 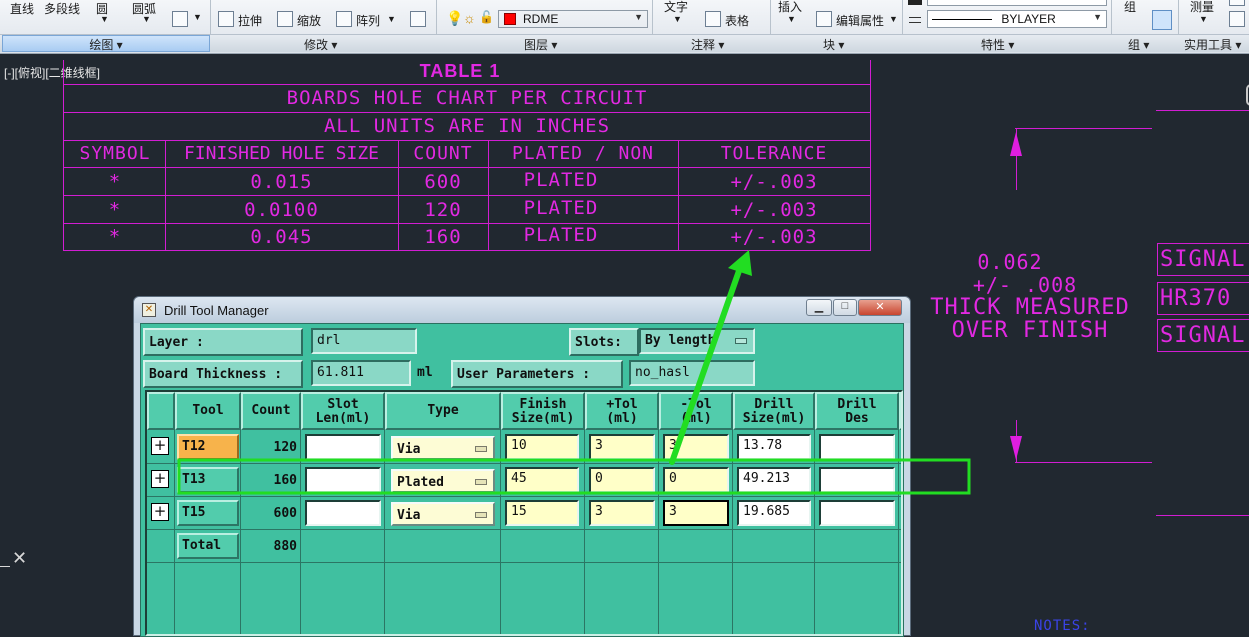 I want to click on edit-attribute-button: 编辑属性, so click(x=860, y=20).